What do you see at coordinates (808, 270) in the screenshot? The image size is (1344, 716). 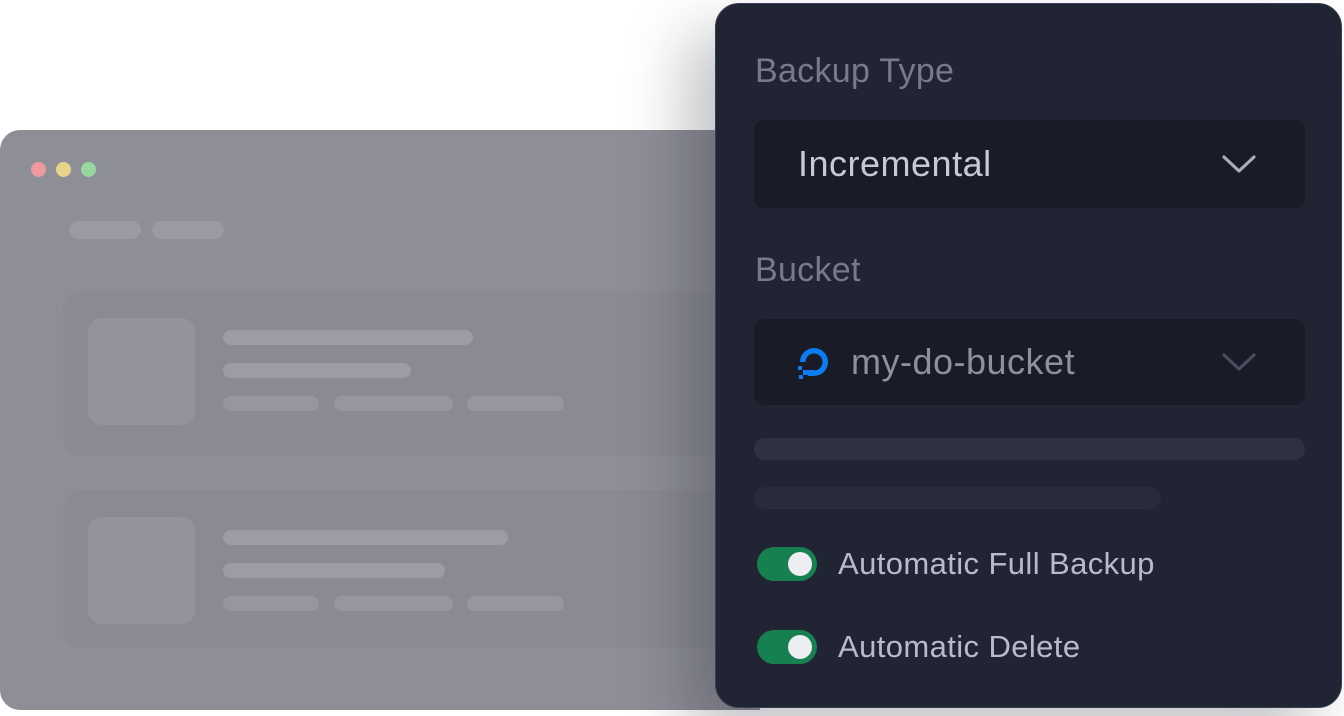 I see `bucket-label: Bucket` at bounding box center [808, 270].